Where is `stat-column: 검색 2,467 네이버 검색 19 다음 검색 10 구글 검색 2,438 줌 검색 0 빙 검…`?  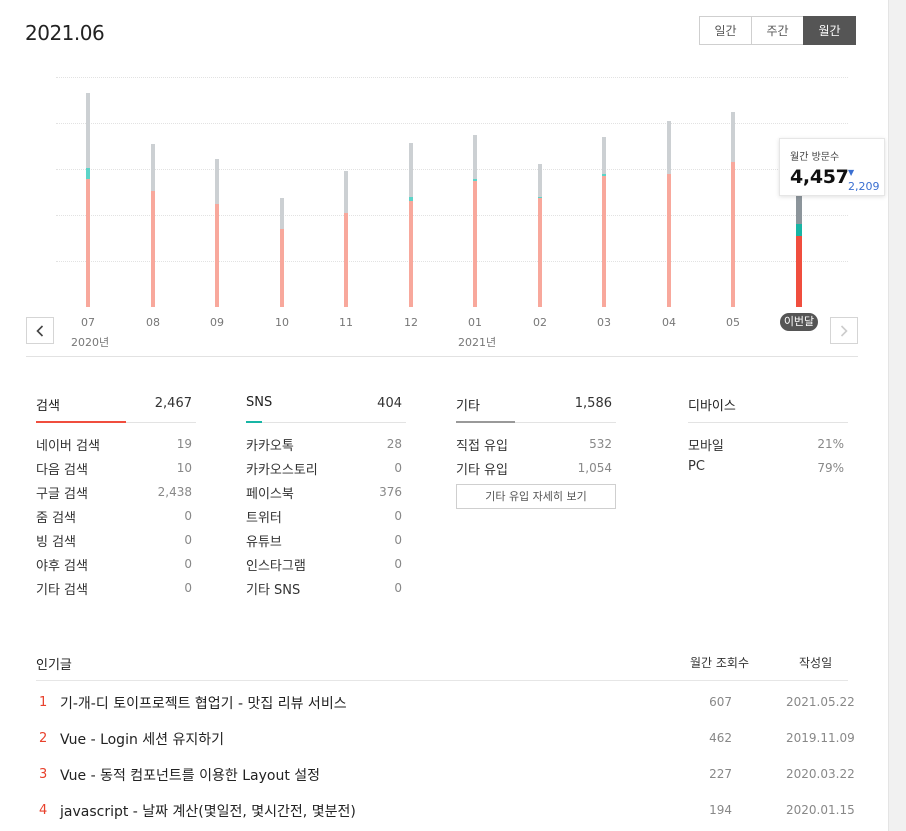 stat-column: 검색 2,467 네이버 검색 19 다음 검색 10 구글 검색 2,438 줌 검색 0 빙 검… is located at coordinates (116, 495).